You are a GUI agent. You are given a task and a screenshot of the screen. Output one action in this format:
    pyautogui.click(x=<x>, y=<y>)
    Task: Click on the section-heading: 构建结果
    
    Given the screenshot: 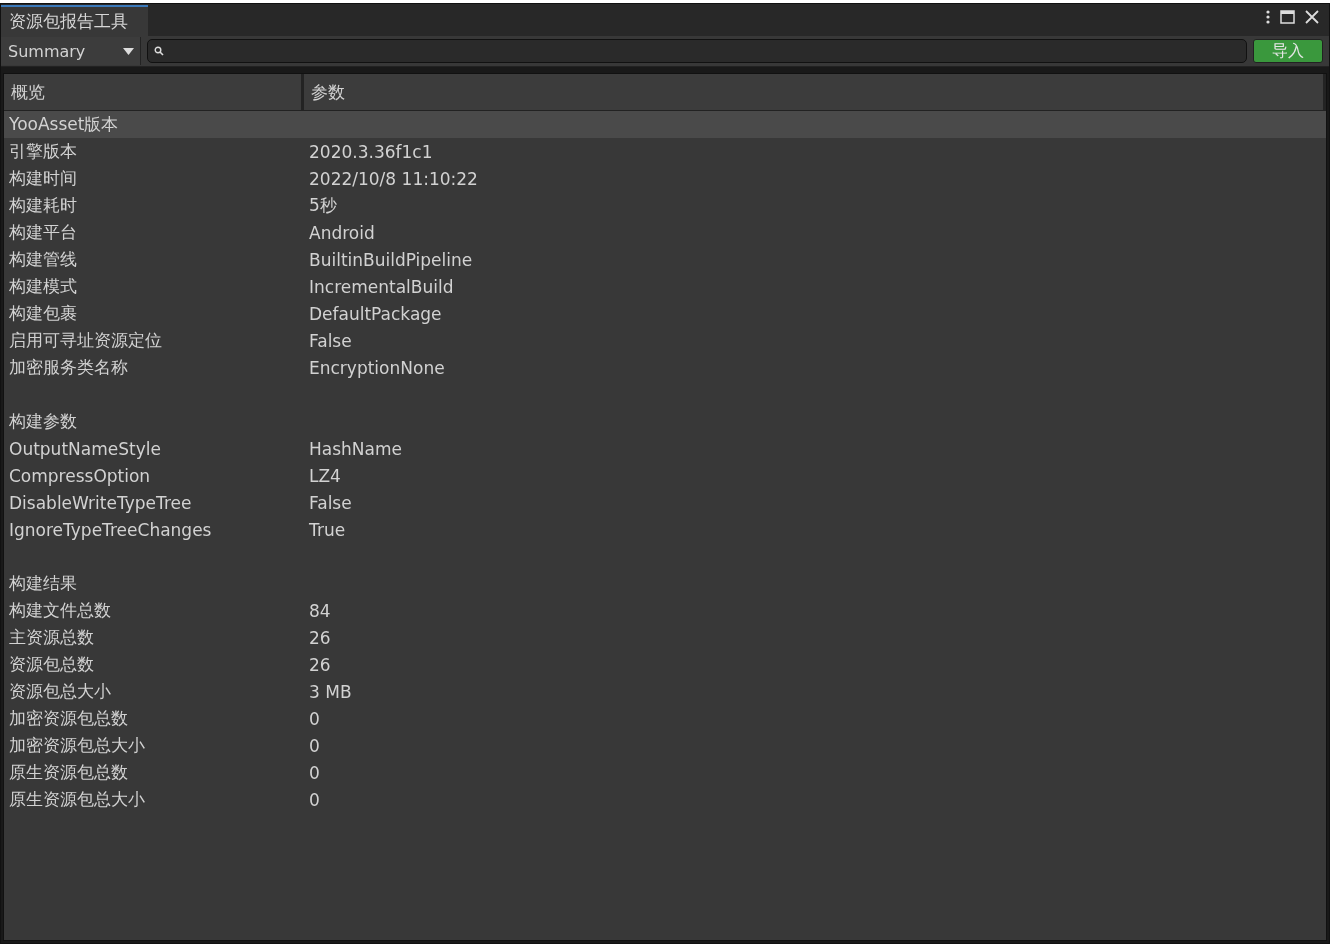 What is the action you would take?
    pyautogui.click(x=43, y=583)
    